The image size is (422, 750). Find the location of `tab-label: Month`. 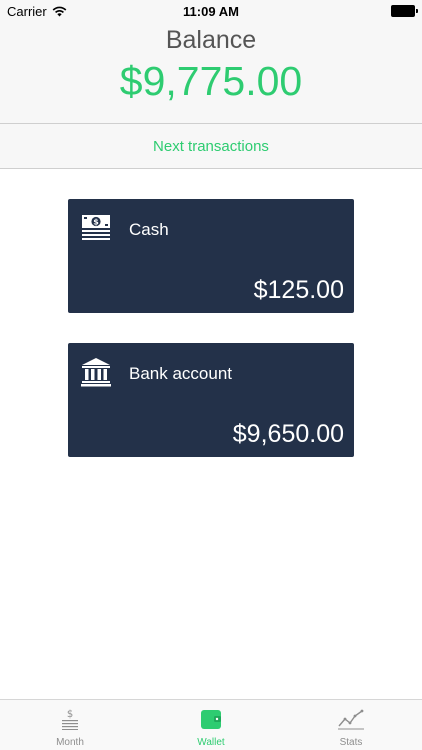

tab-label: Month is located at coordinates (70, 742).